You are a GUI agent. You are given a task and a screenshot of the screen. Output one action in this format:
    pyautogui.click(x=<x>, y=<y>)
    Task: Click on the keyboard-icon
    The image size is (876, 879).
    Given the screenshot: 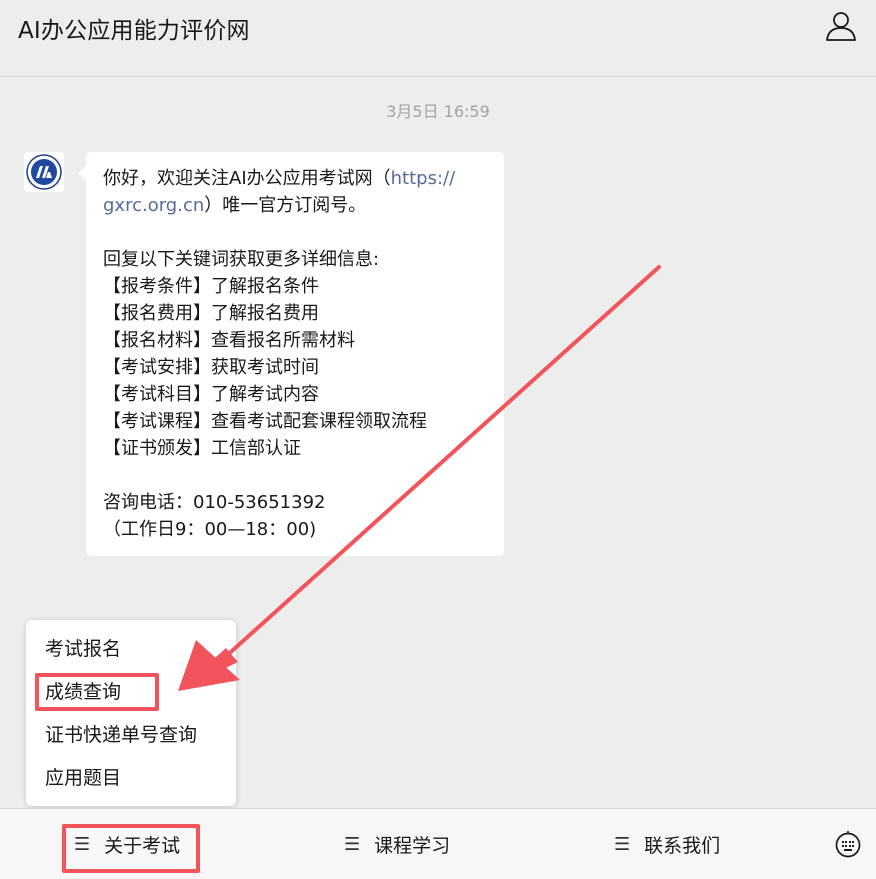 What is the action you would take?
    pyautogui.click(x=848, y=845)
    